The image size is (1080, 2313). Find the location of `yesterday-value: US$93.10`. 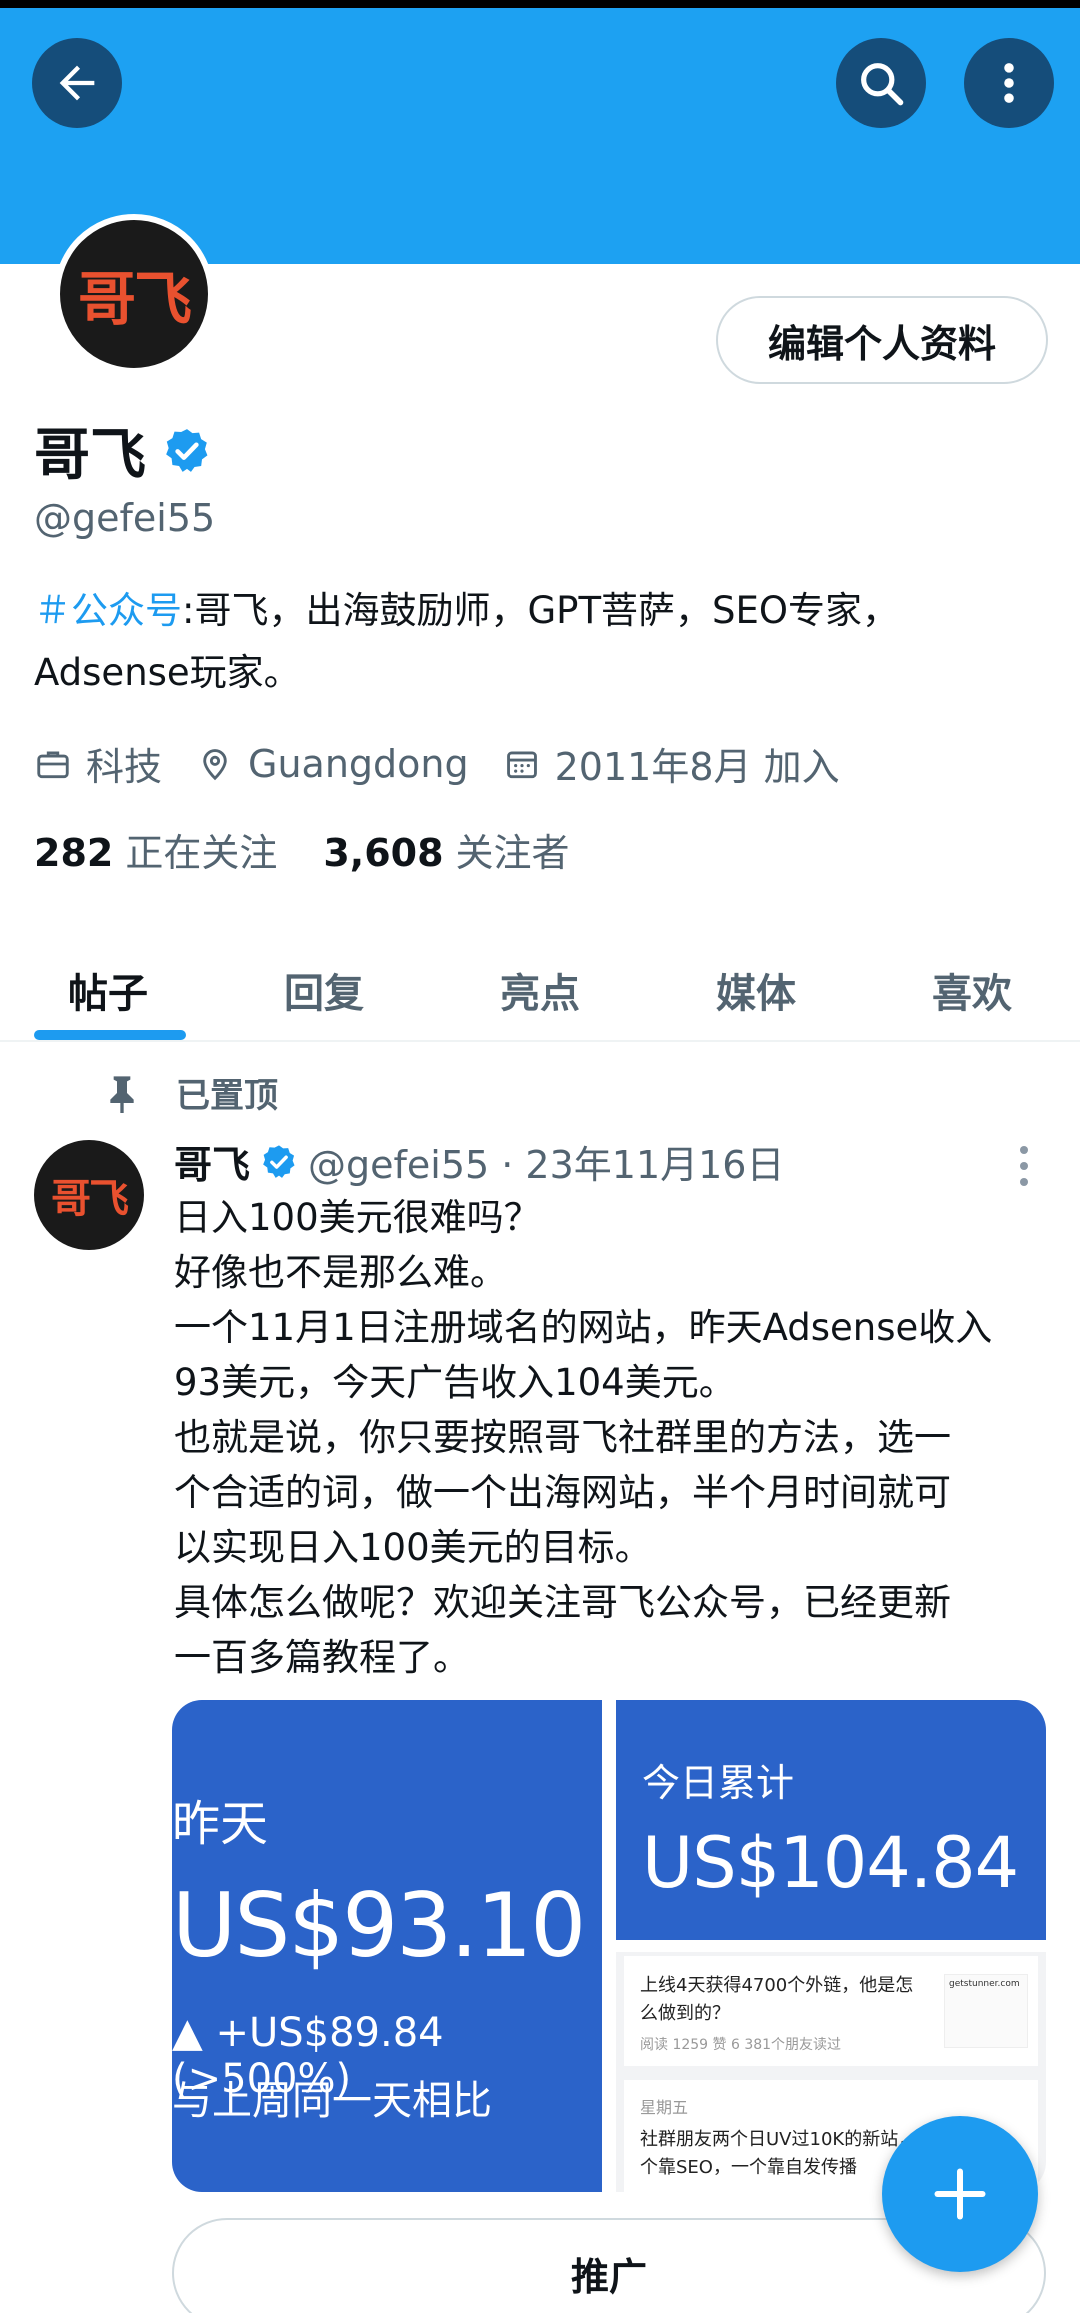

yesterday-value: US$93.10 is located at coordinates (379, 1925).